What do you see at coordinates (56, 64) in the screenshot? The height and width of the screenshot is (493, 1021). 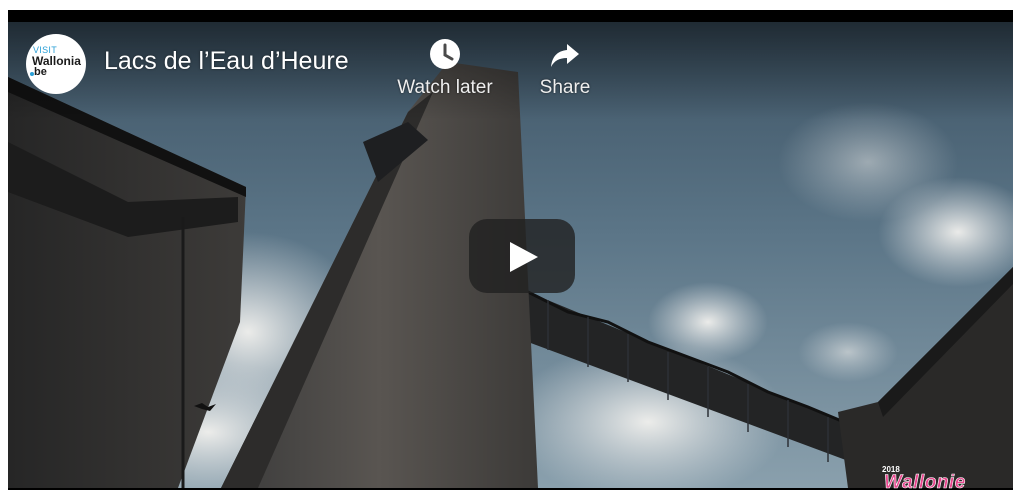 I see `channel-avatar: VISIT Wallonia be` at bounding box center [56, 64].